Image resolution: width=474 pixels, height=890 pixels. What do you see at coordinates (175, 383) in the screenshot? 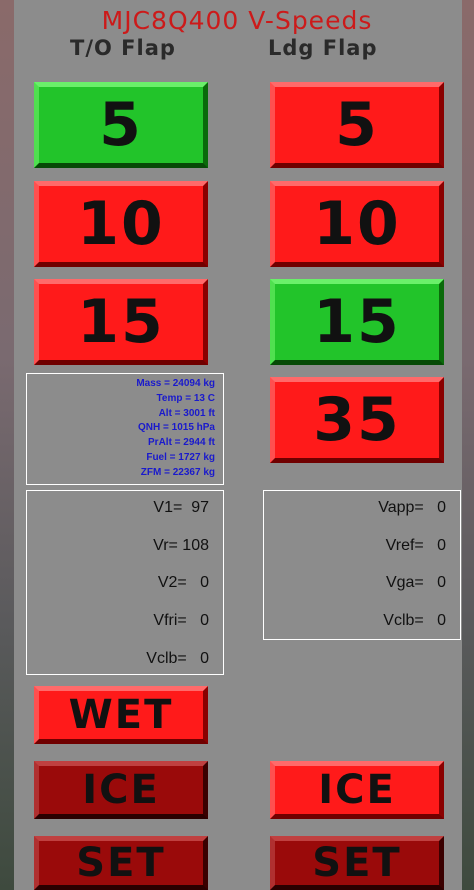
I see `mass-readout: Mass = 24094 kg` at bounding box center [175, 383].